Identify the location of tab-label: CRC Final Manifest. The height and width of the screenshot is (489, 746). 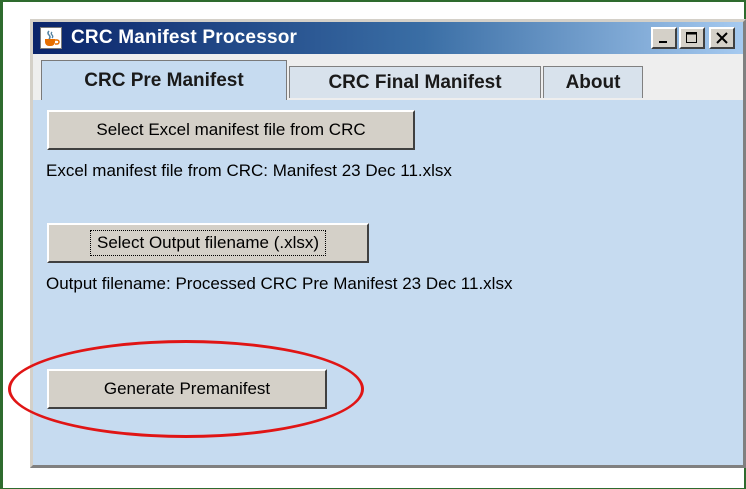
(415, 82).